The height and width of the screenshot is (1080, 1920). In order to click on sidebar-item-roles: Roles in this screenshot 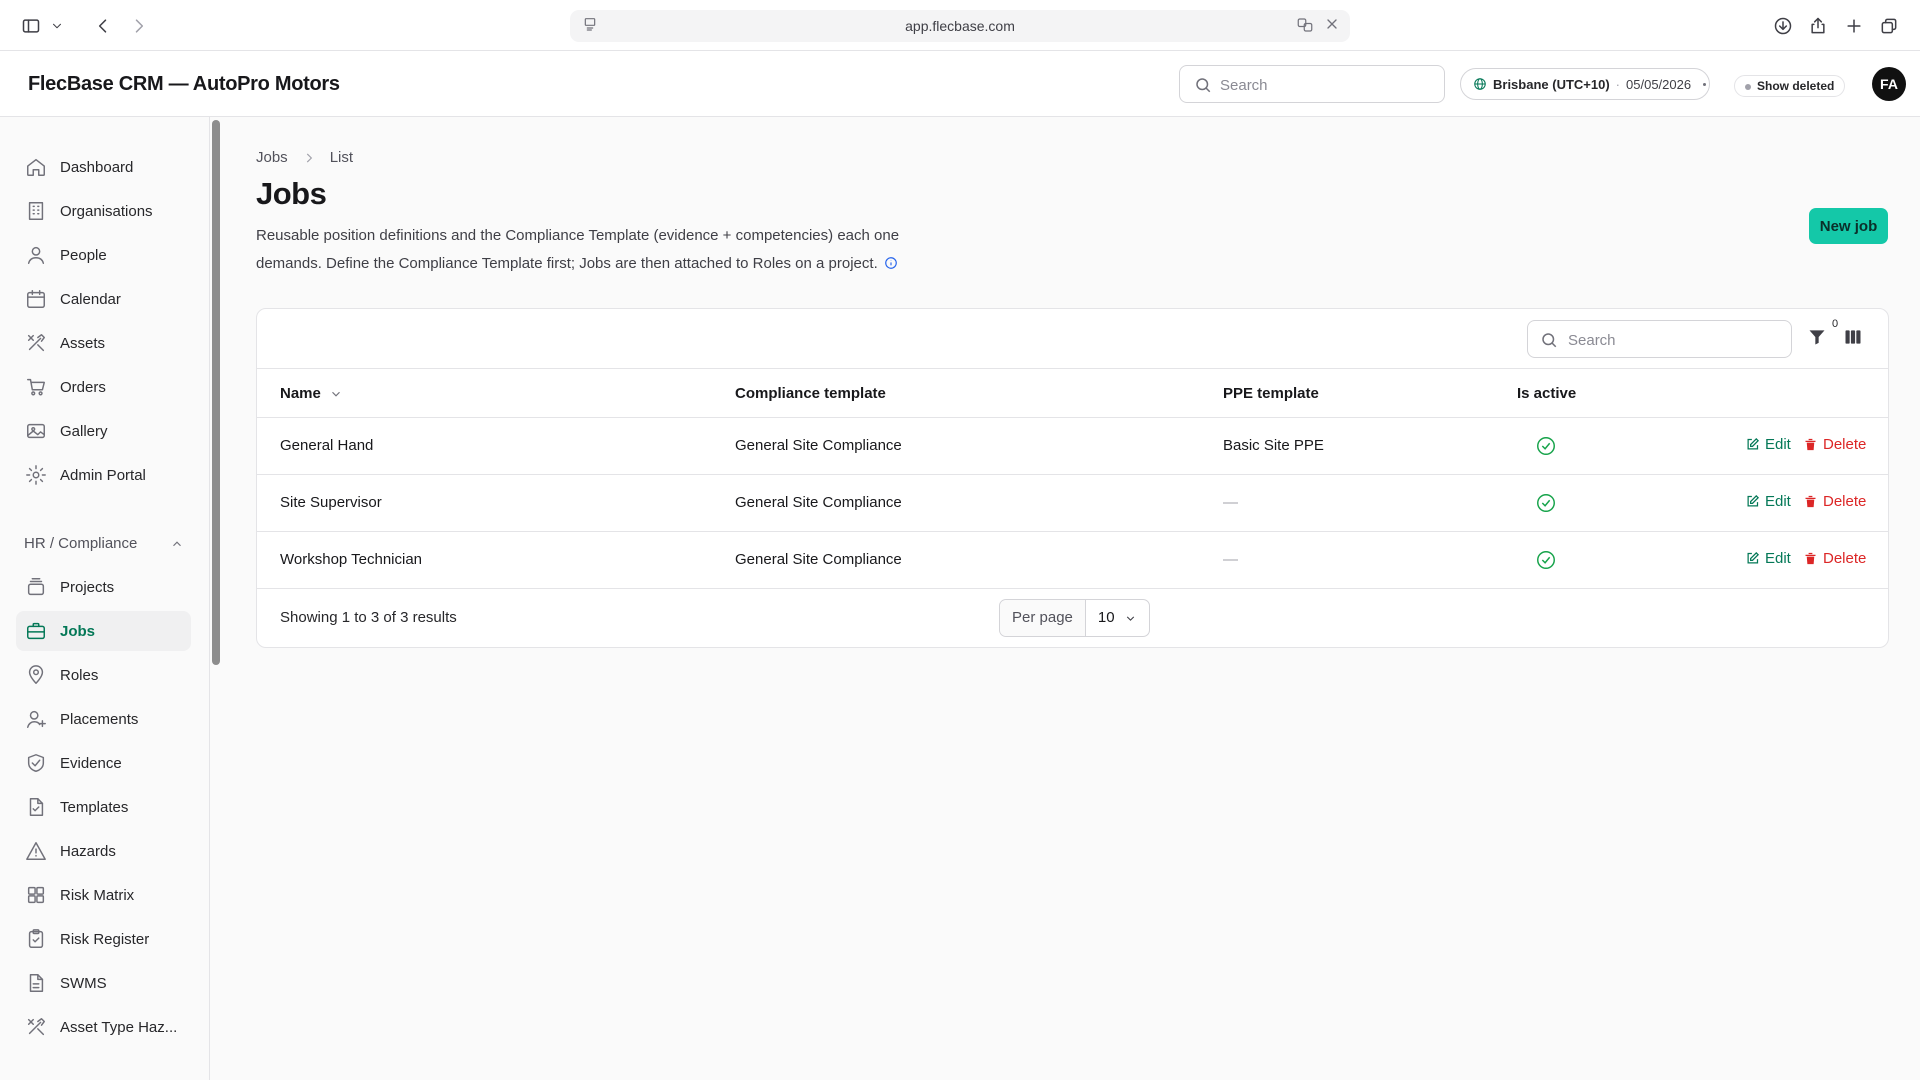, I will do `click(103, 675)`.